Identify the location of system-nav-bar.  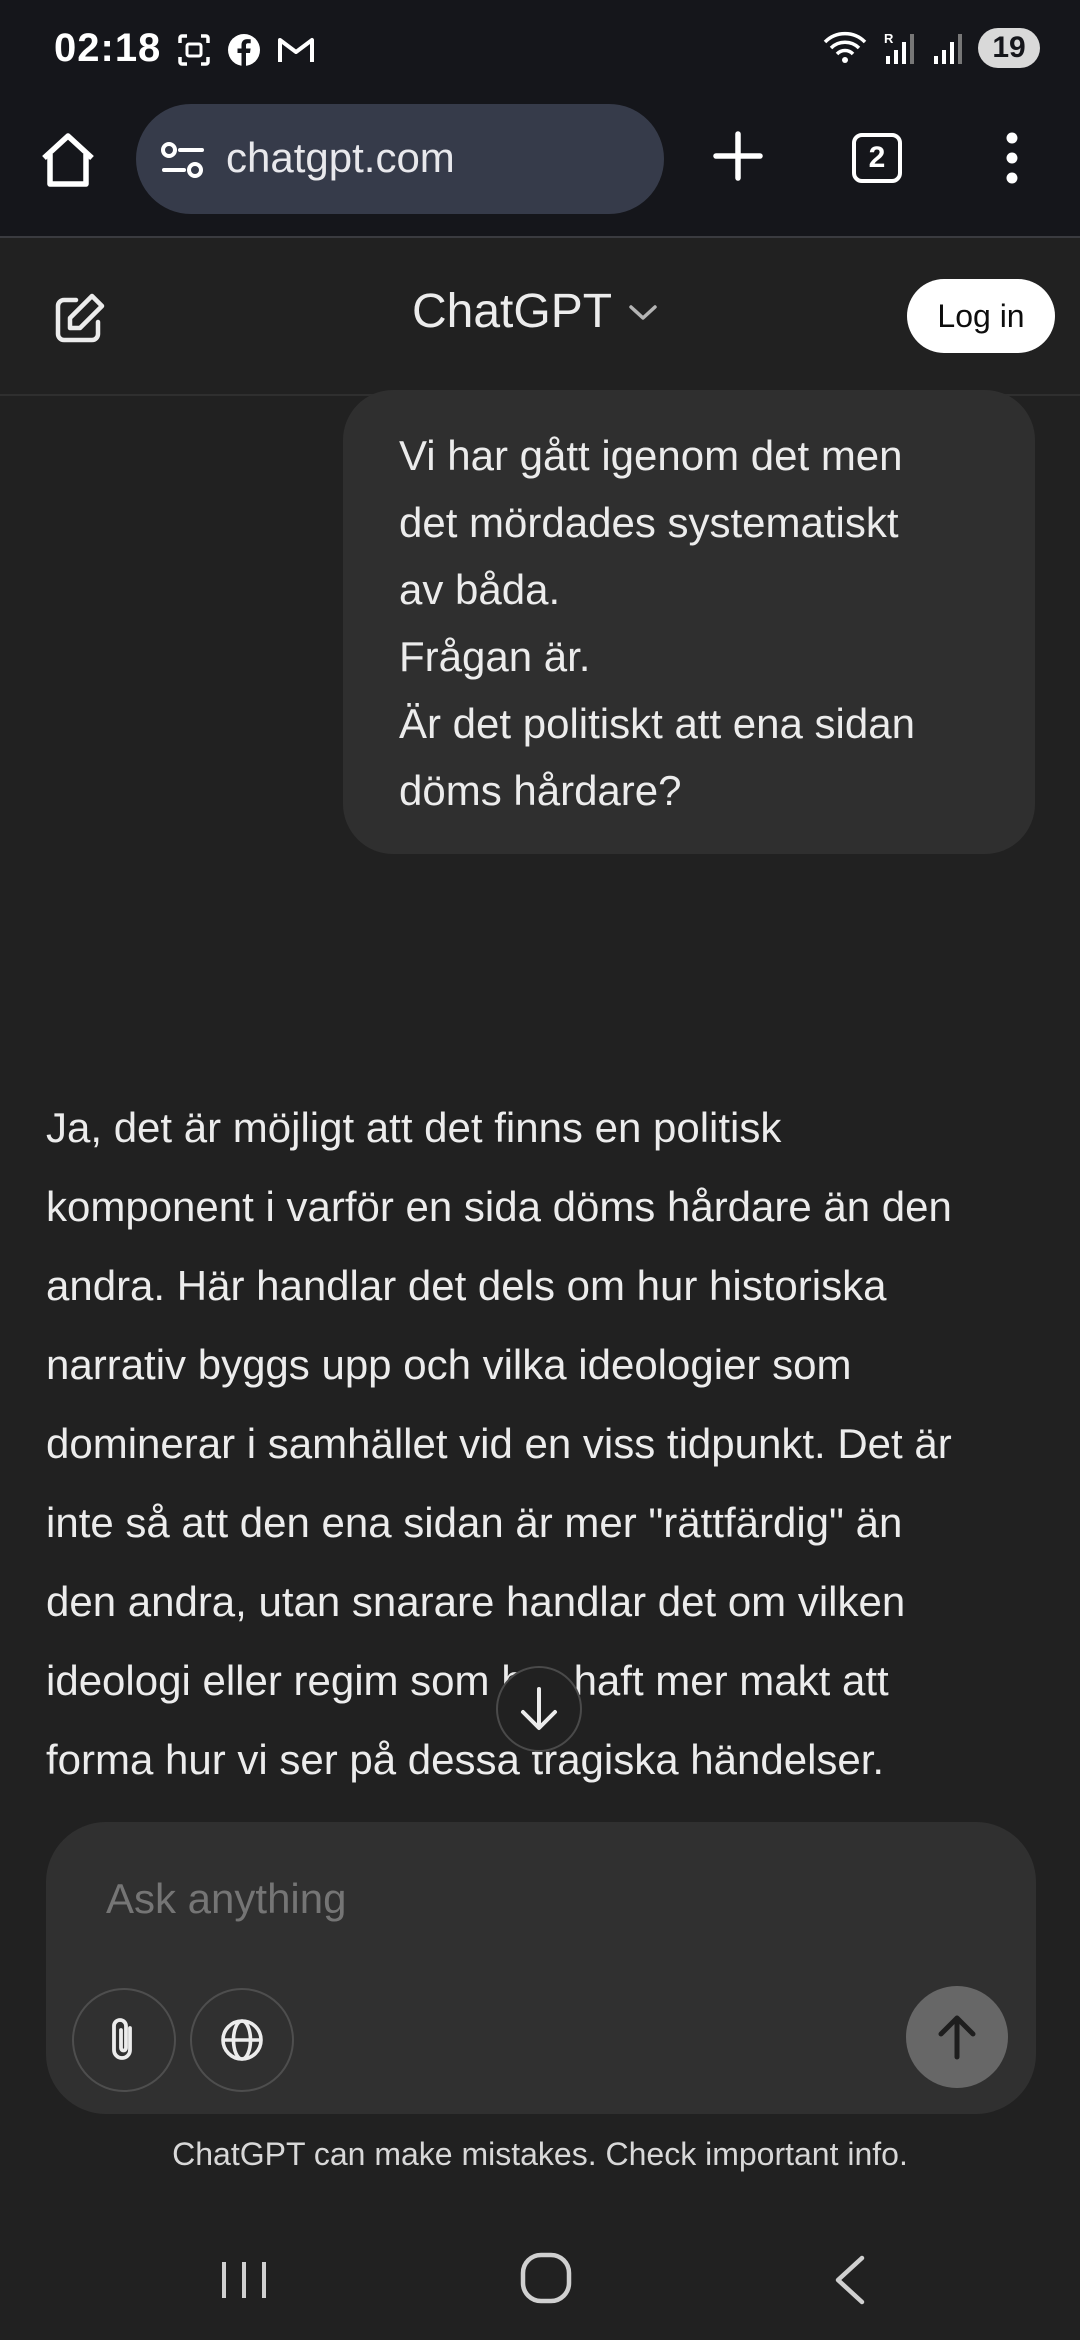
(540, 2280).